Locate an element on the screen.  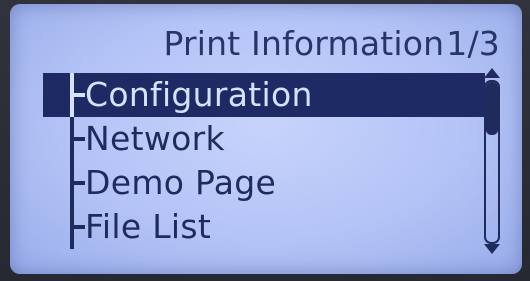
menu-item-demo-page: Demo Page is located at coordinates (264, 183).